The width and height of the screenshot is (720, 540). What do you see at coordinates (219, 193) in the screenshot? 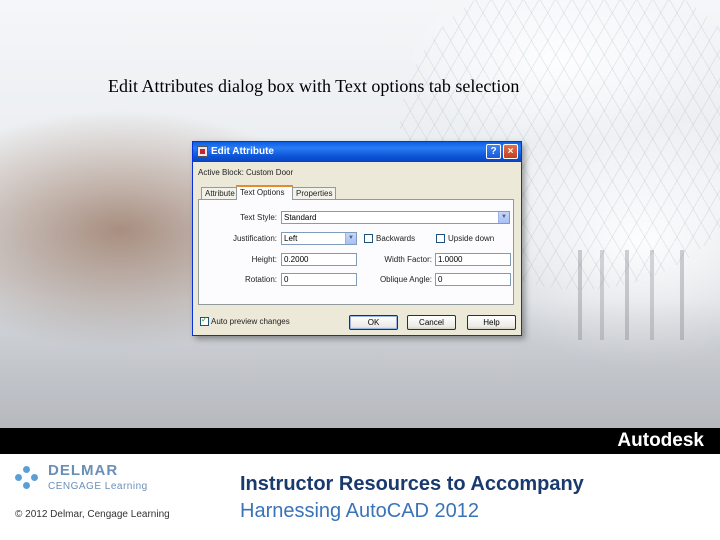
I see `tab-attribute: Attribute` at bounding box center [219, 193].